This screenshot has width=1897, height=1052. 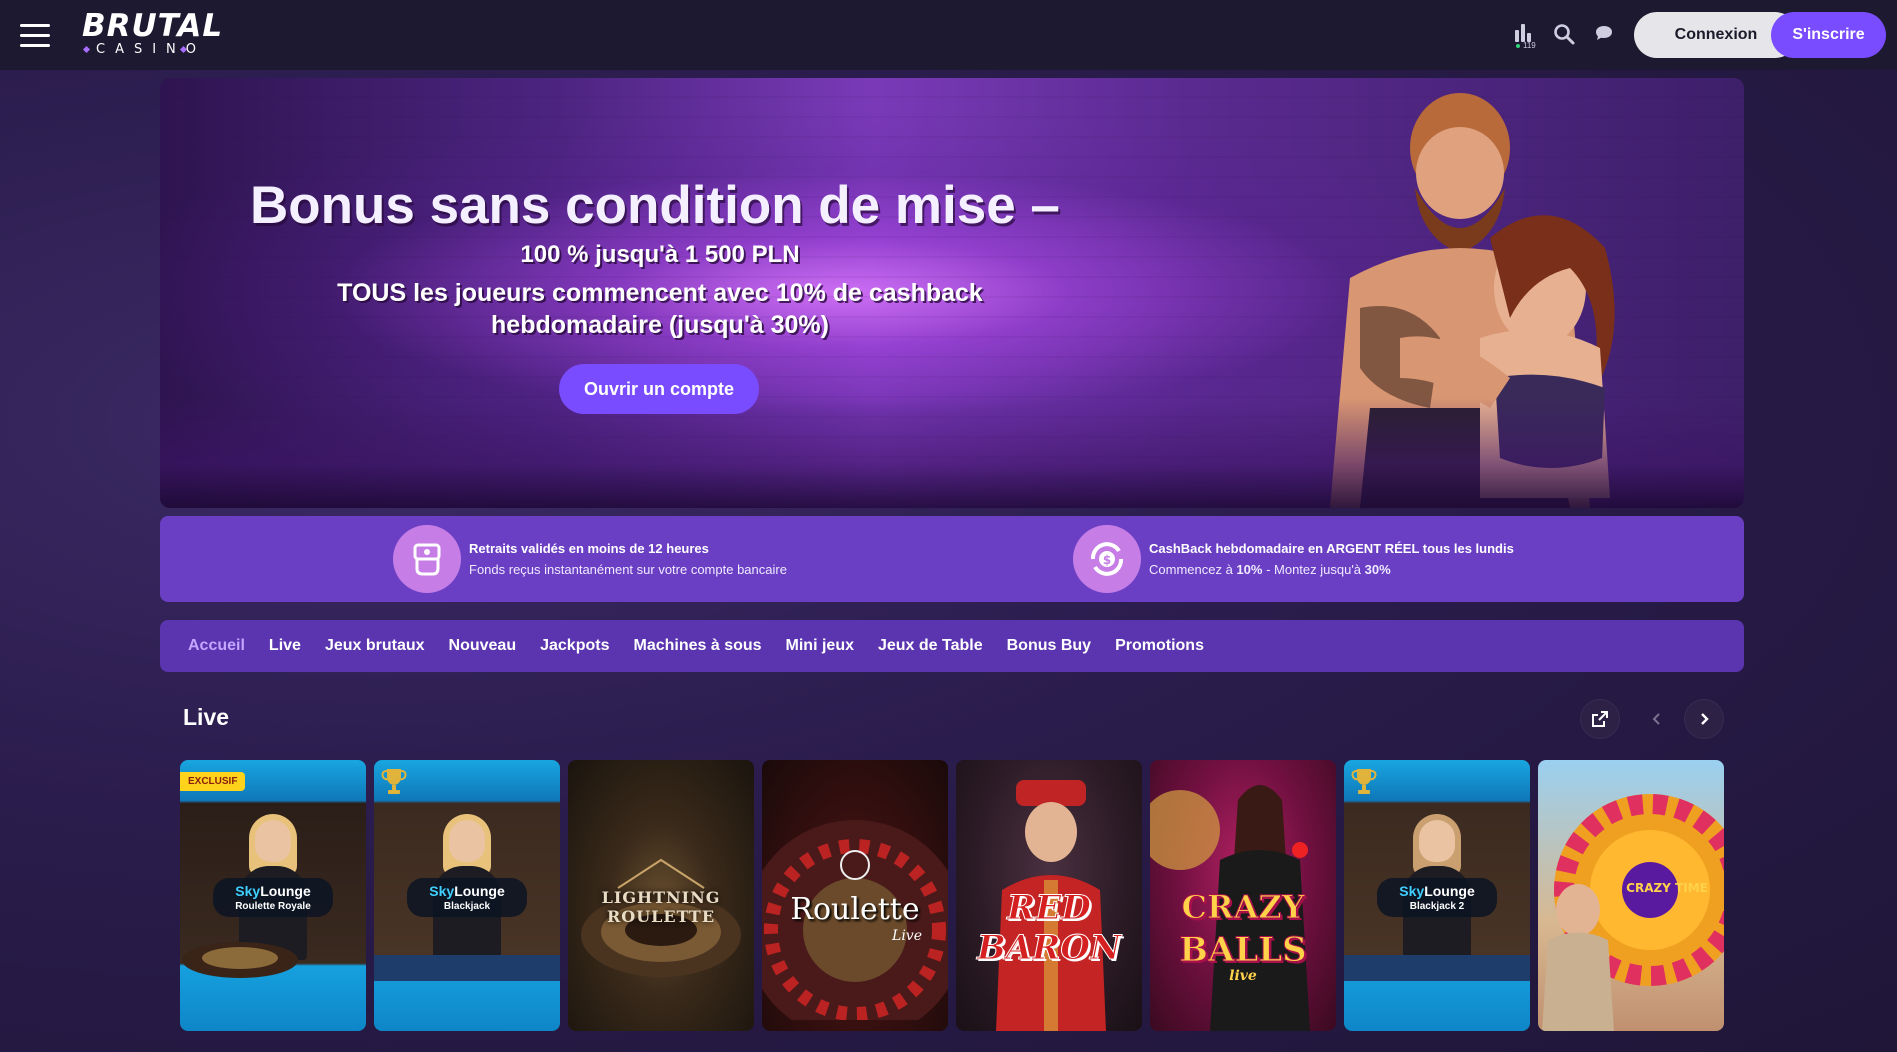 What do you see at coordinates (1529, 45) in the screenshot?
I see `stats-count: 119` at bounding box center [1529, 45].